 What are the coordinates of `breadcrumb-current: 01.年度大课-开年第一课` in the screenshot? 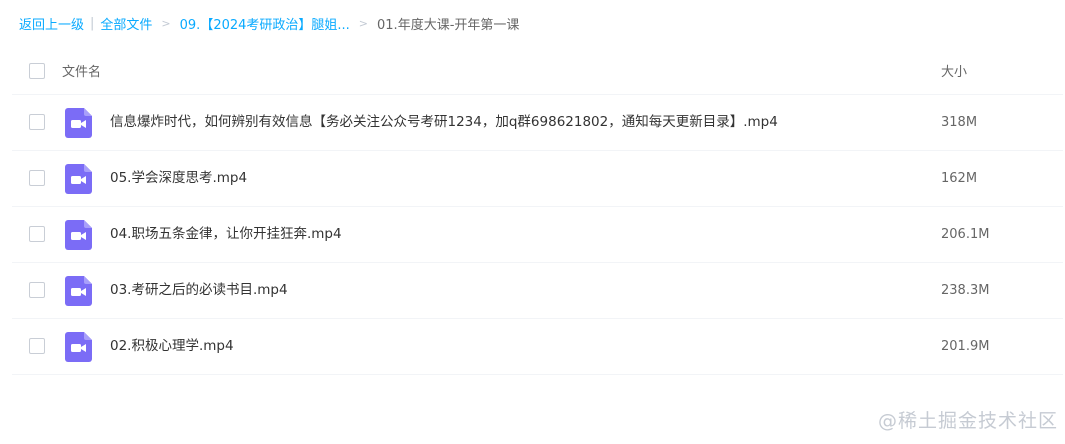 It's located at (448, 25).